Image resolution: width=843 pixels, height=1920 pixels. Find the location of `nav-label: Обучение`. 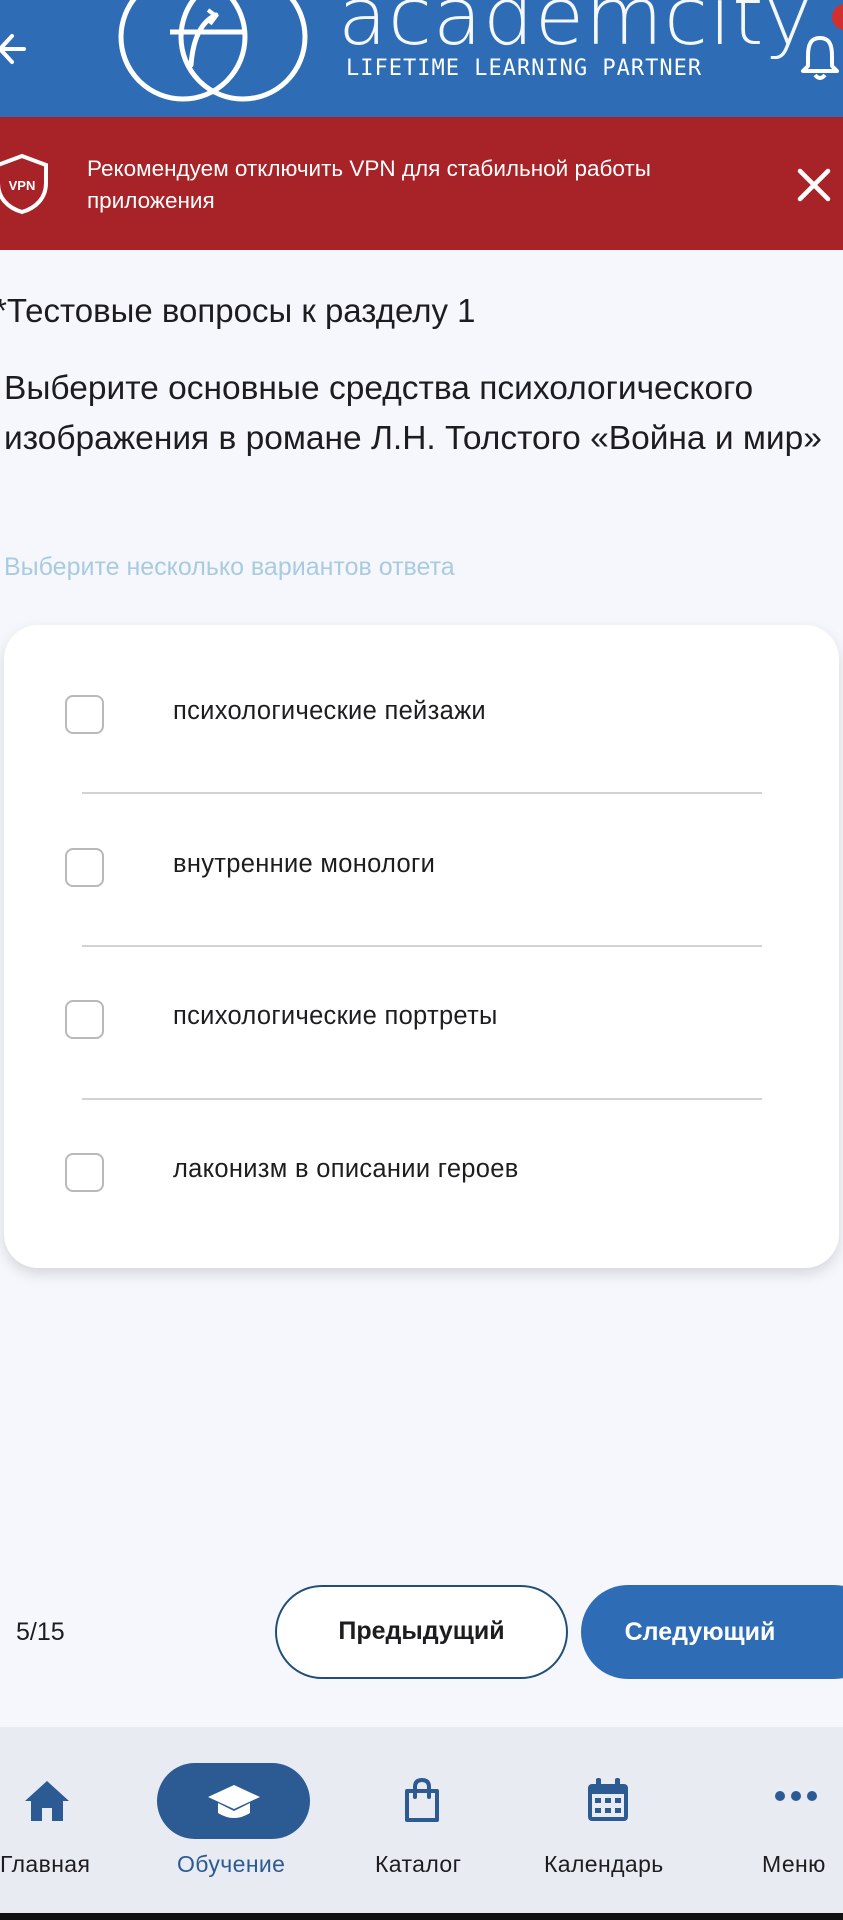

nav-label: Обучение is located at coordinates (231, 1864).